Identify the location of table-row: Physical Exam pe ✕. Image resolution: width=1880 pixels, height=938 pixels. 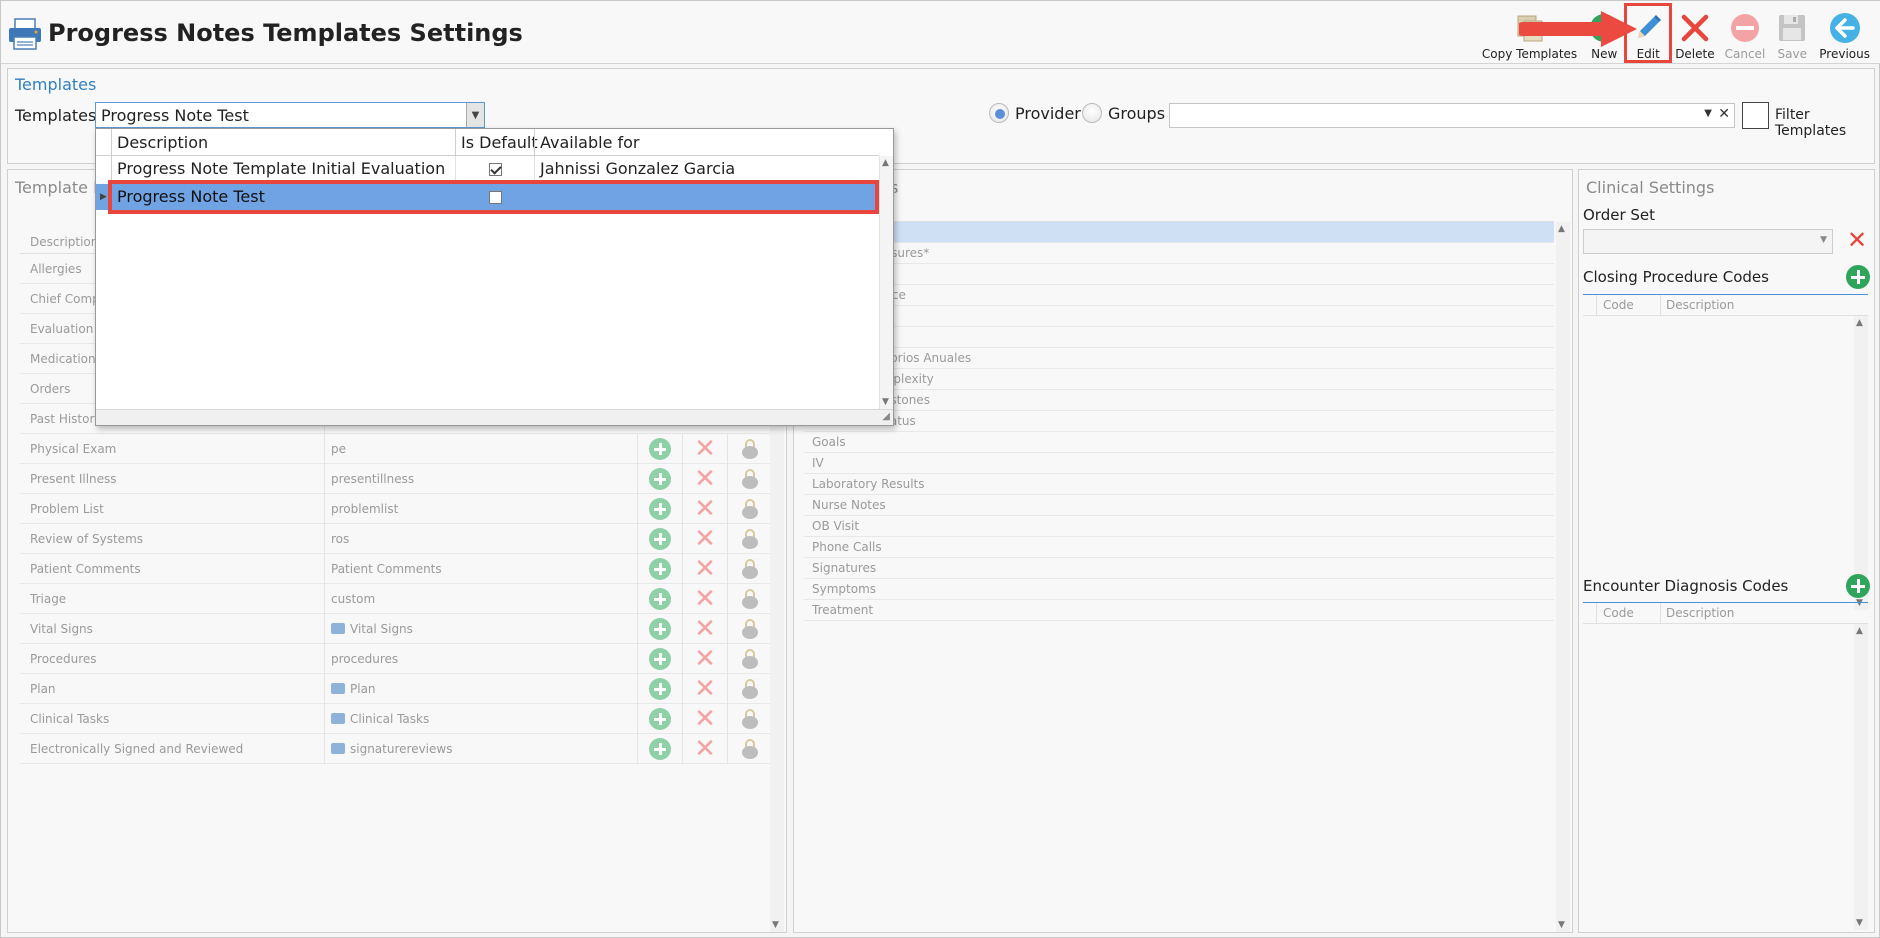
(396, 449).